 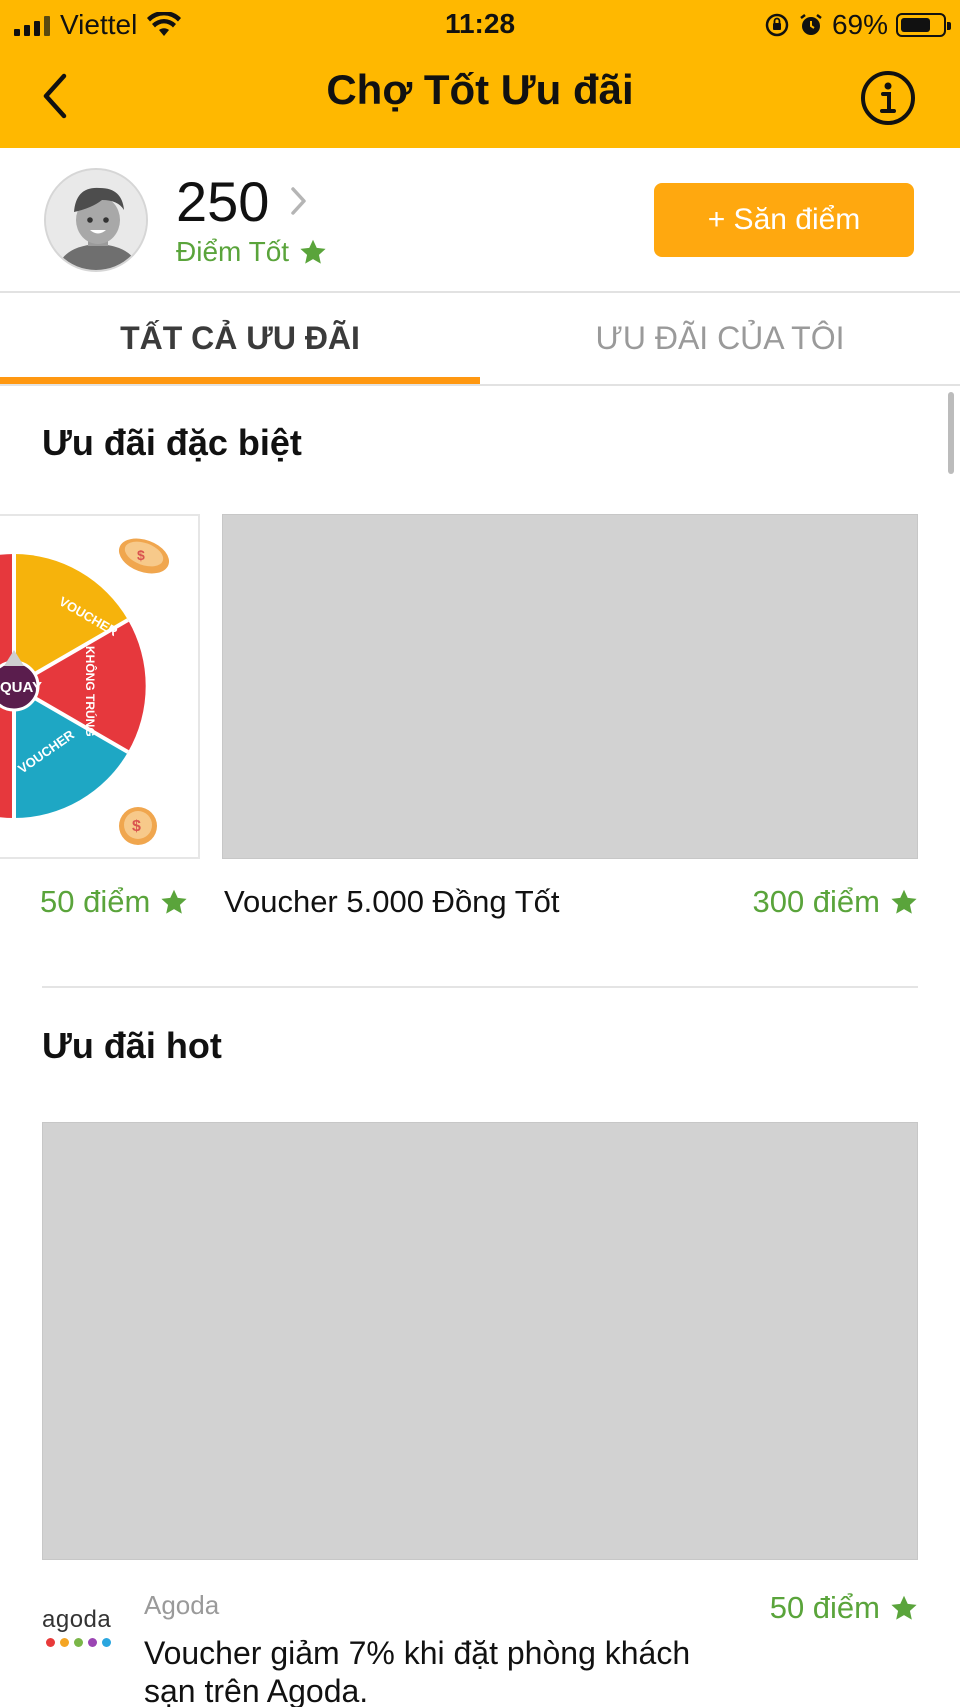 I want to click on agoda-dots, so click(x=83, y=1642).